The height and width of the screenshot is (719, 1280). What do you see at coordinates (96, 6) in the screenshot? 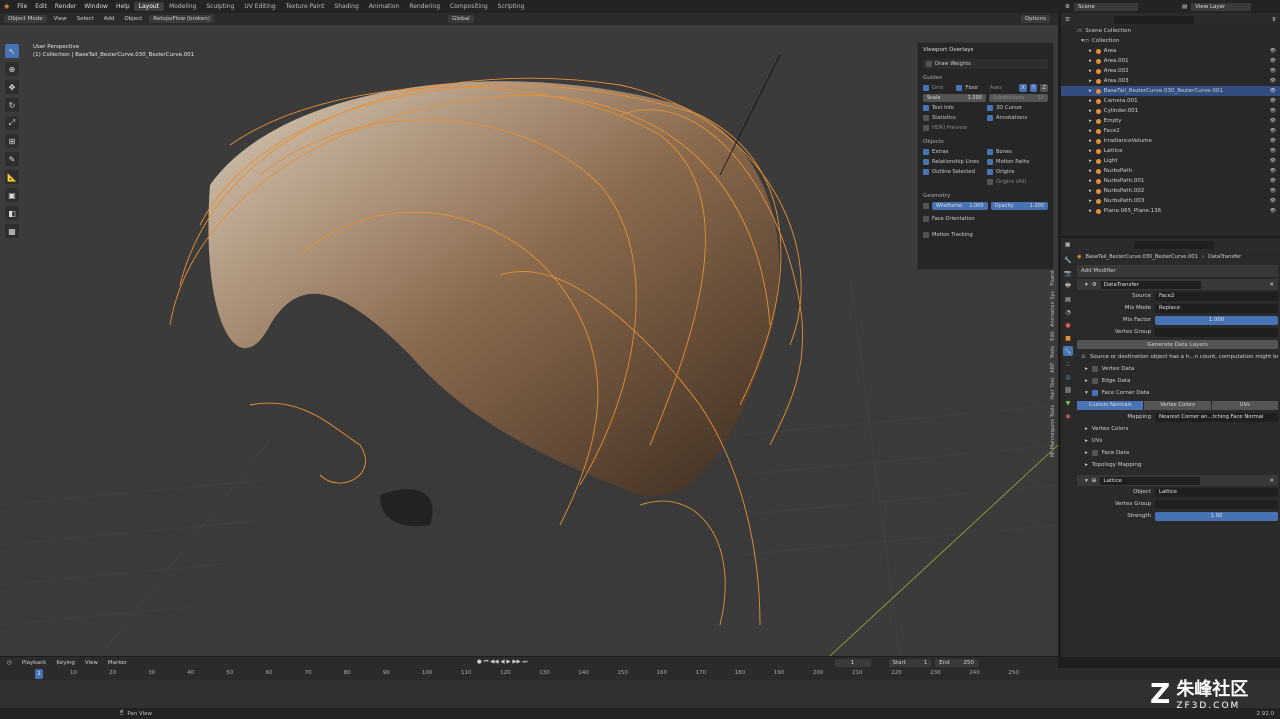
I see `menu-window: Window` at bounding box center [96, 6].